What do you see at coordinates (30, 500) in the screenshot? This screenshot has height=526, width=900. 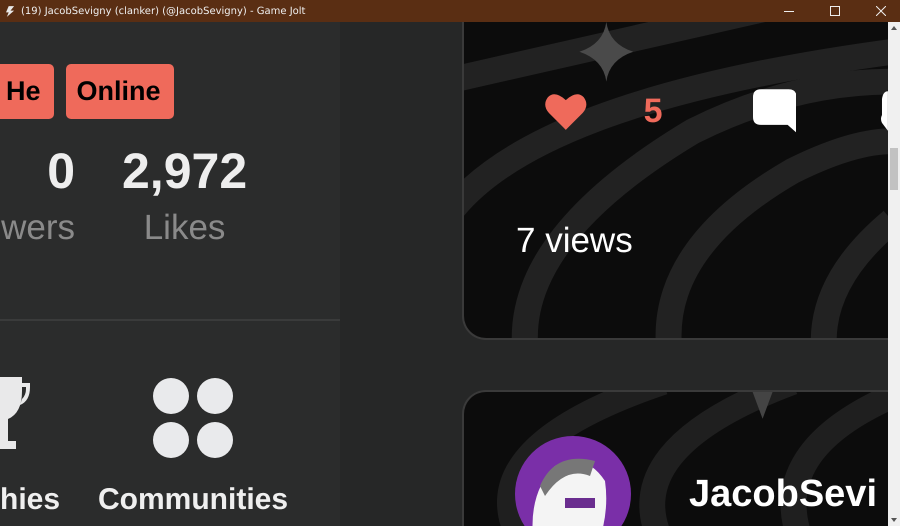 I see `nav-link: hies` at bounding box center [30, 500].